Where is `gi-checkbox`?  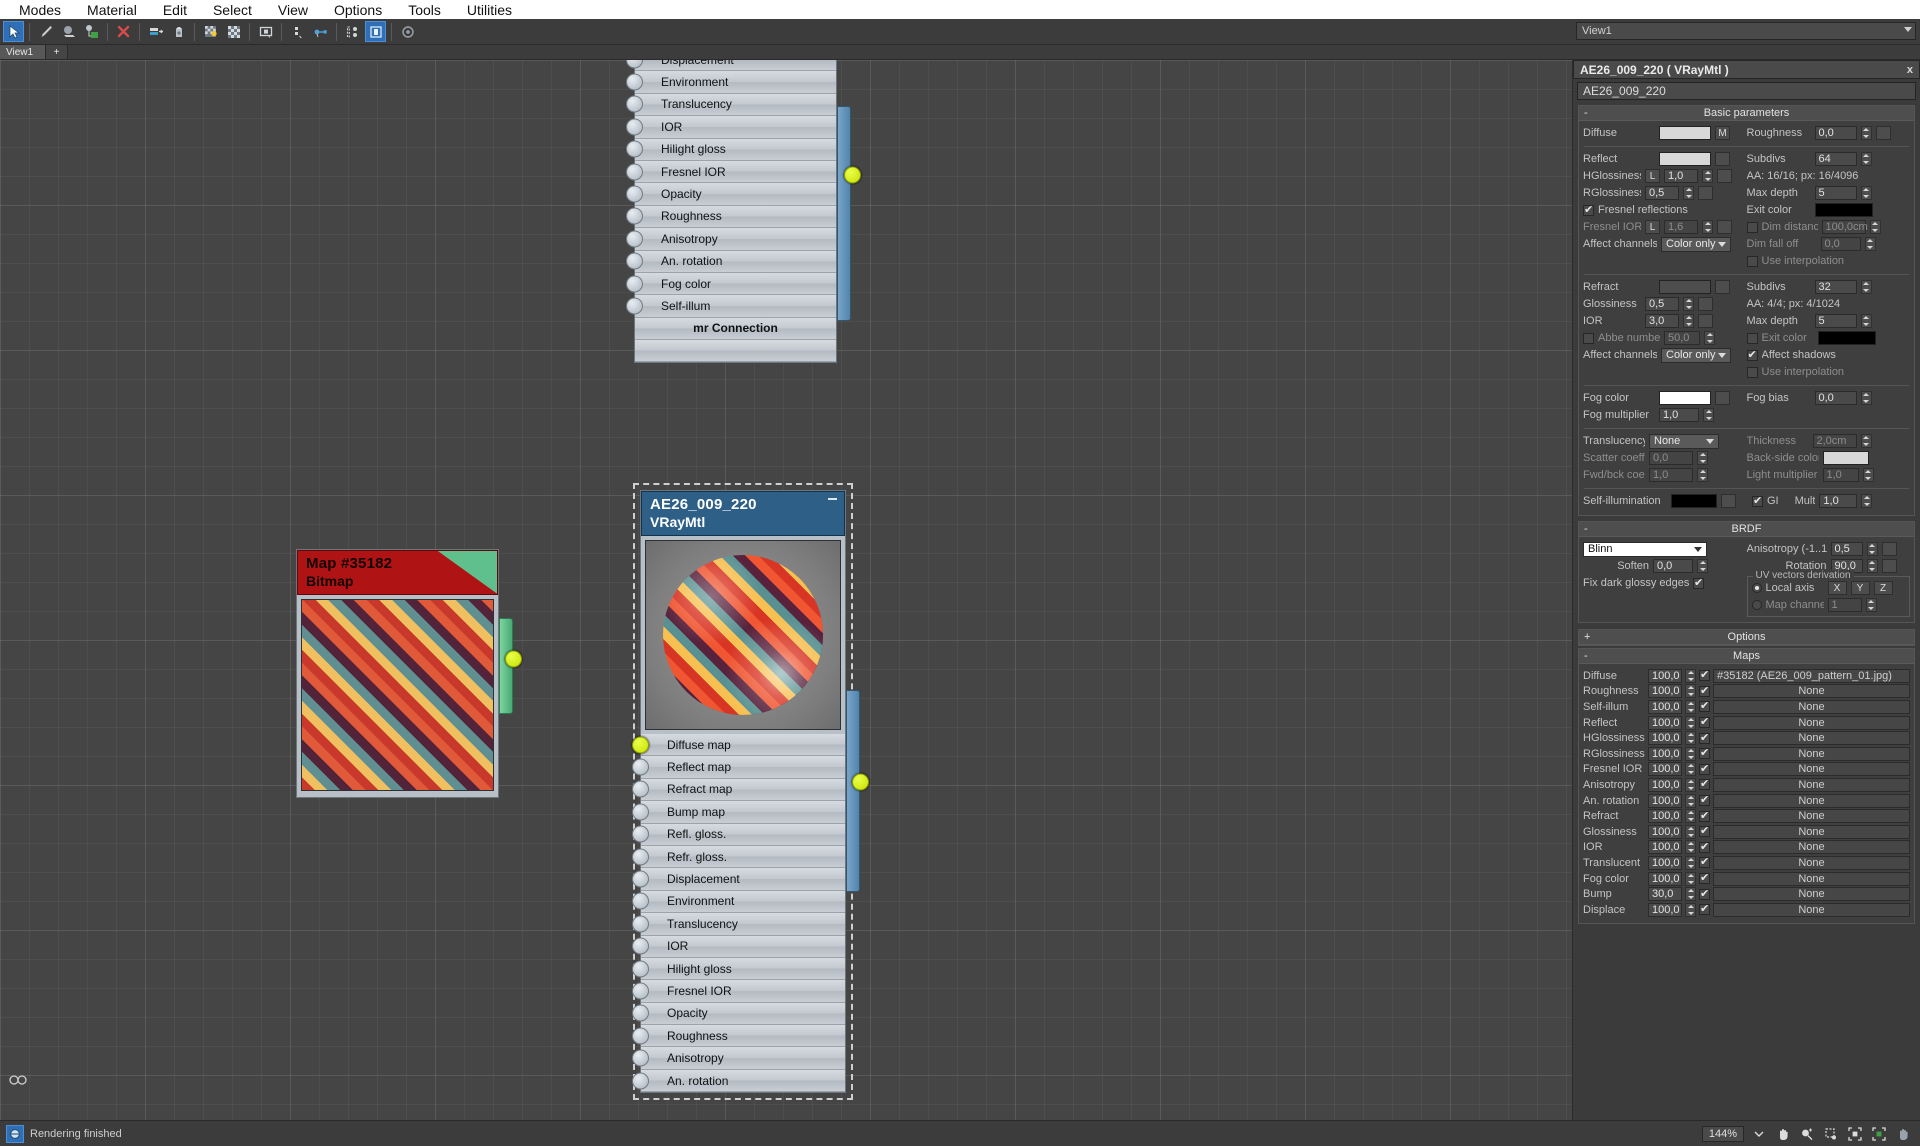 gi-checkbox is located at coordinates (1757, 500).